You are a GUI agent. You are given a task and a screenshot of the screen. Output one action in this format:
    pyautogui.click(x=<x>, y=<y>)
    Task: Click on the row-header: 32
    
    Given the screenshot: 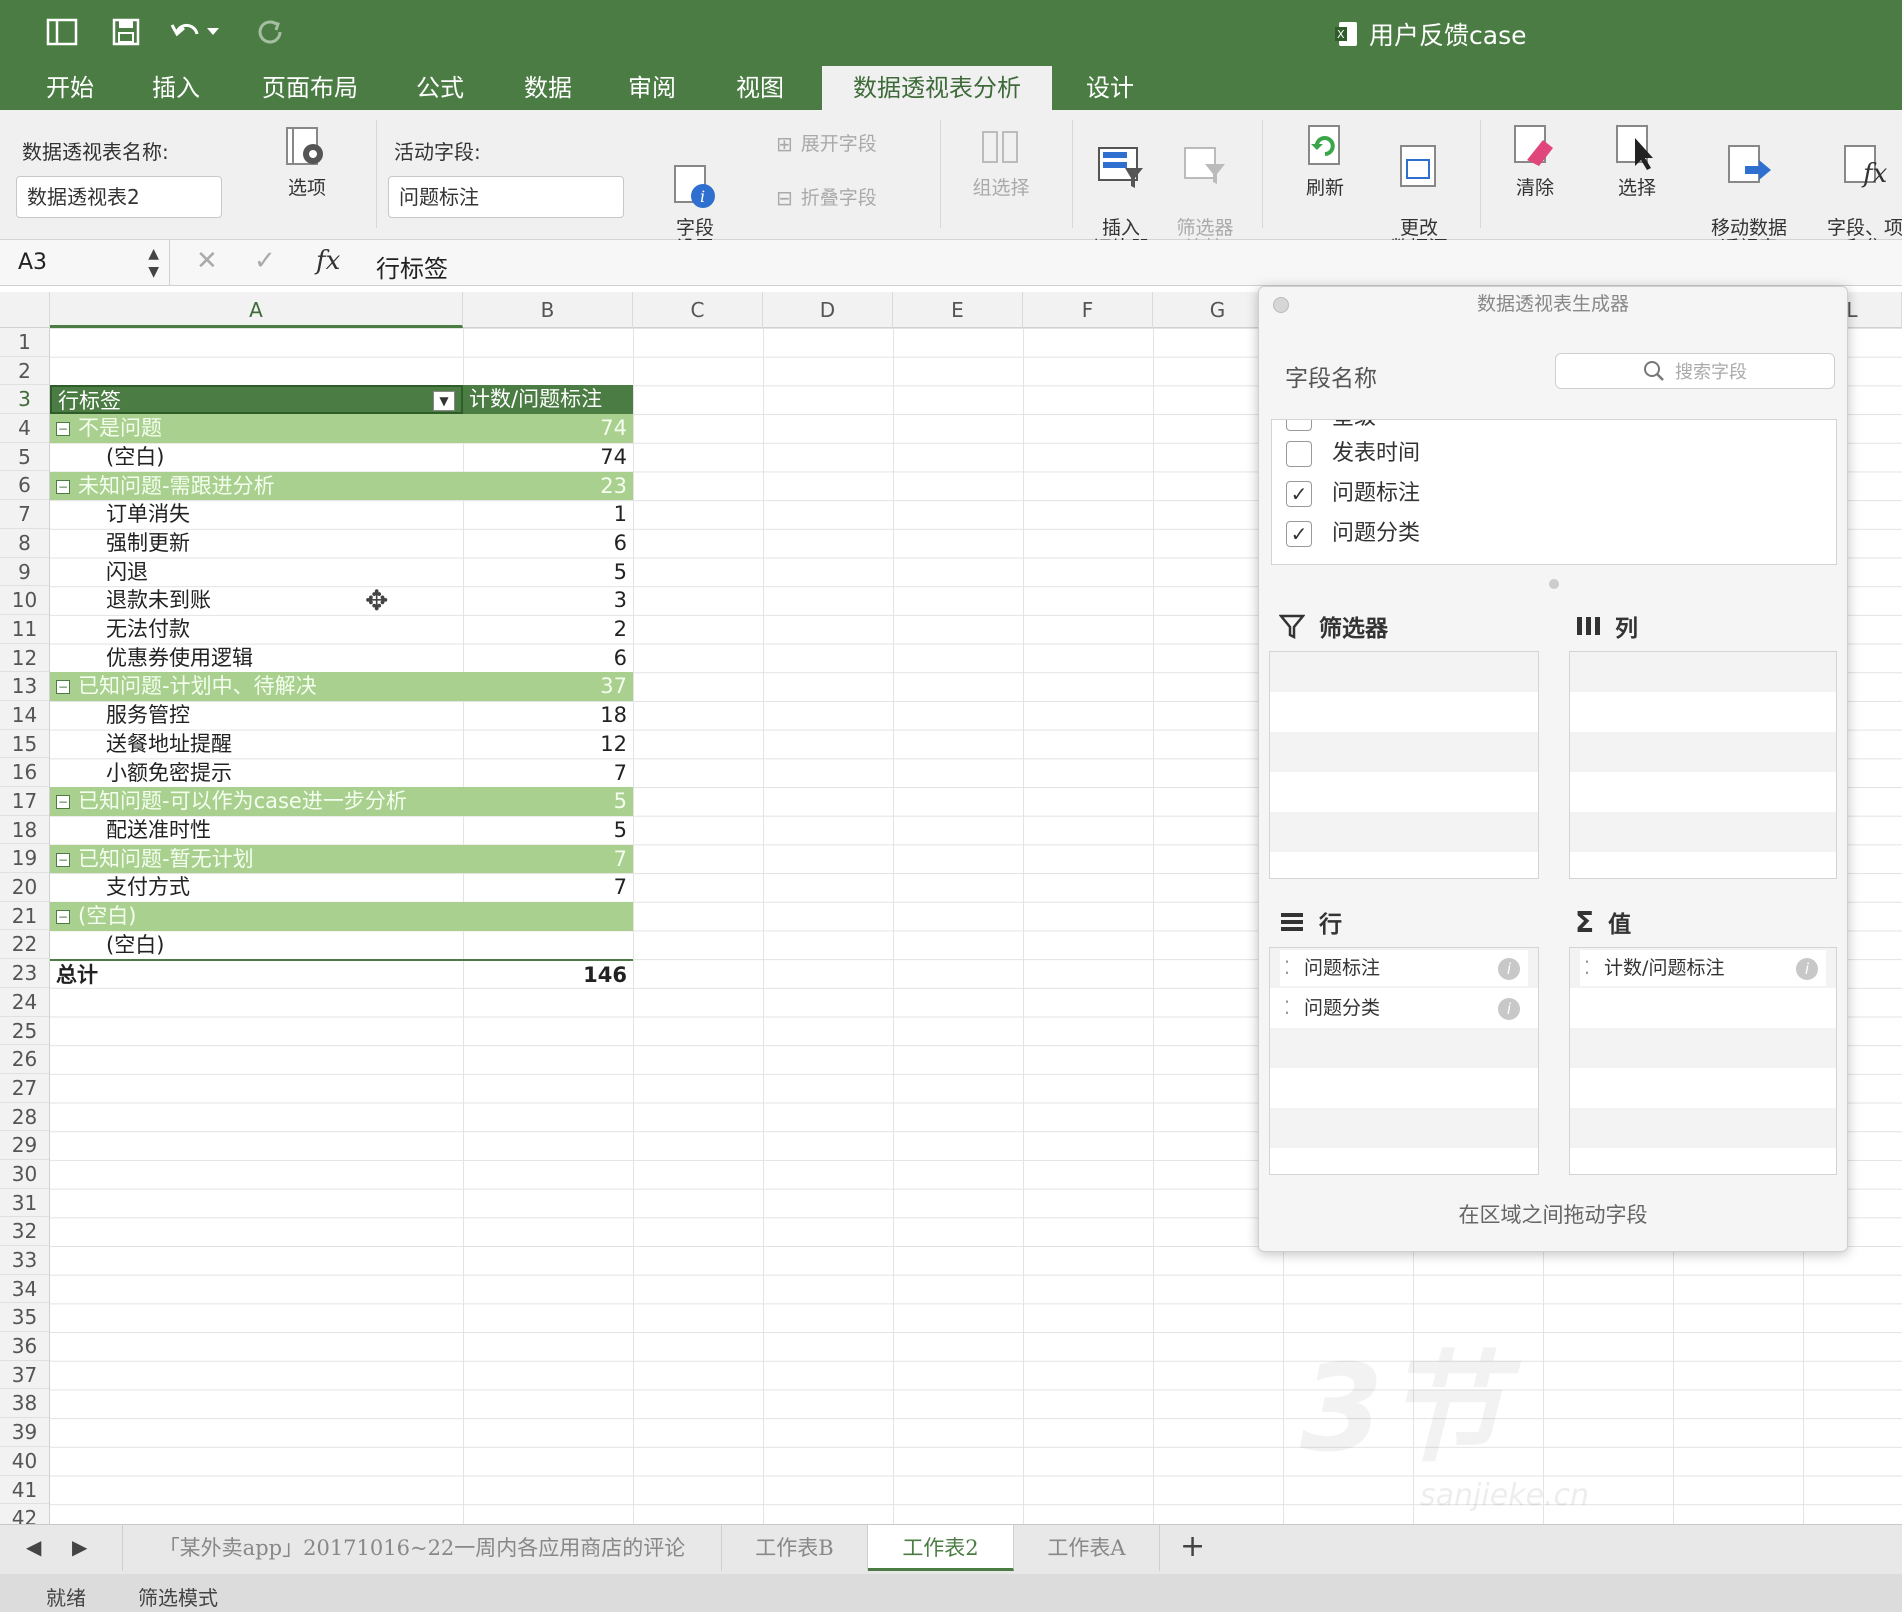 What is the action you would take?
    pyautogui.click(x=24, y=1231)
    